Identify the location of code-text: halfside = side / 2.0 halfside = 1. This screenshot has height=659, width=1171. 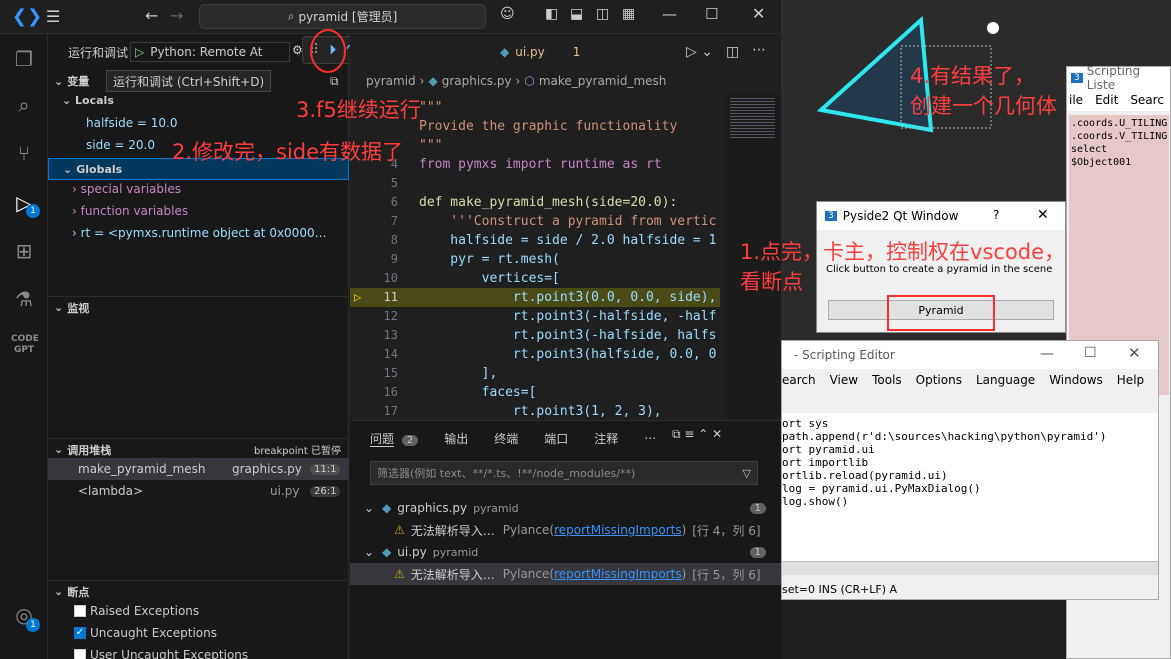
(568, 240).